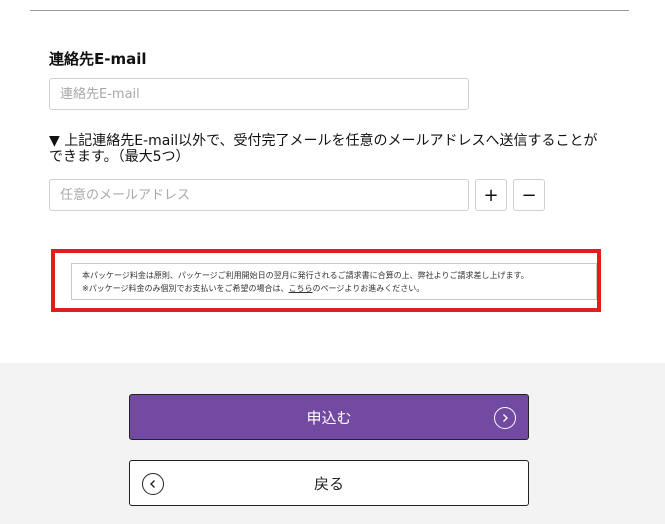  What do you see at coordinates (329, 10) in the screenshot?
I see `top-divider` at bounding box center [329, 10].